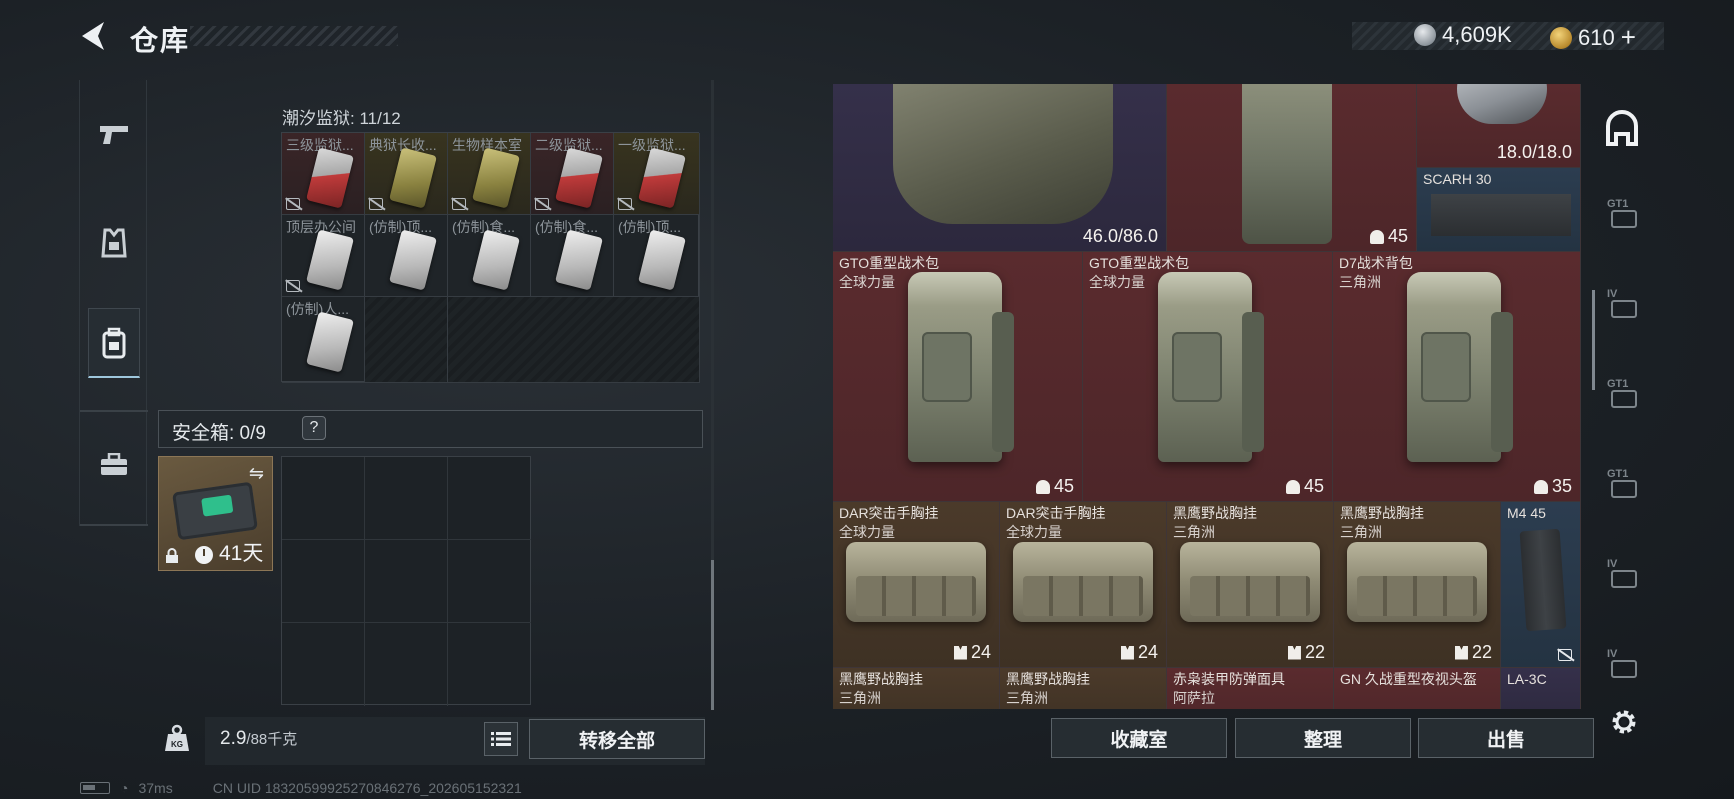  I want to click on silver-coin-icon, so click(1425, 35).